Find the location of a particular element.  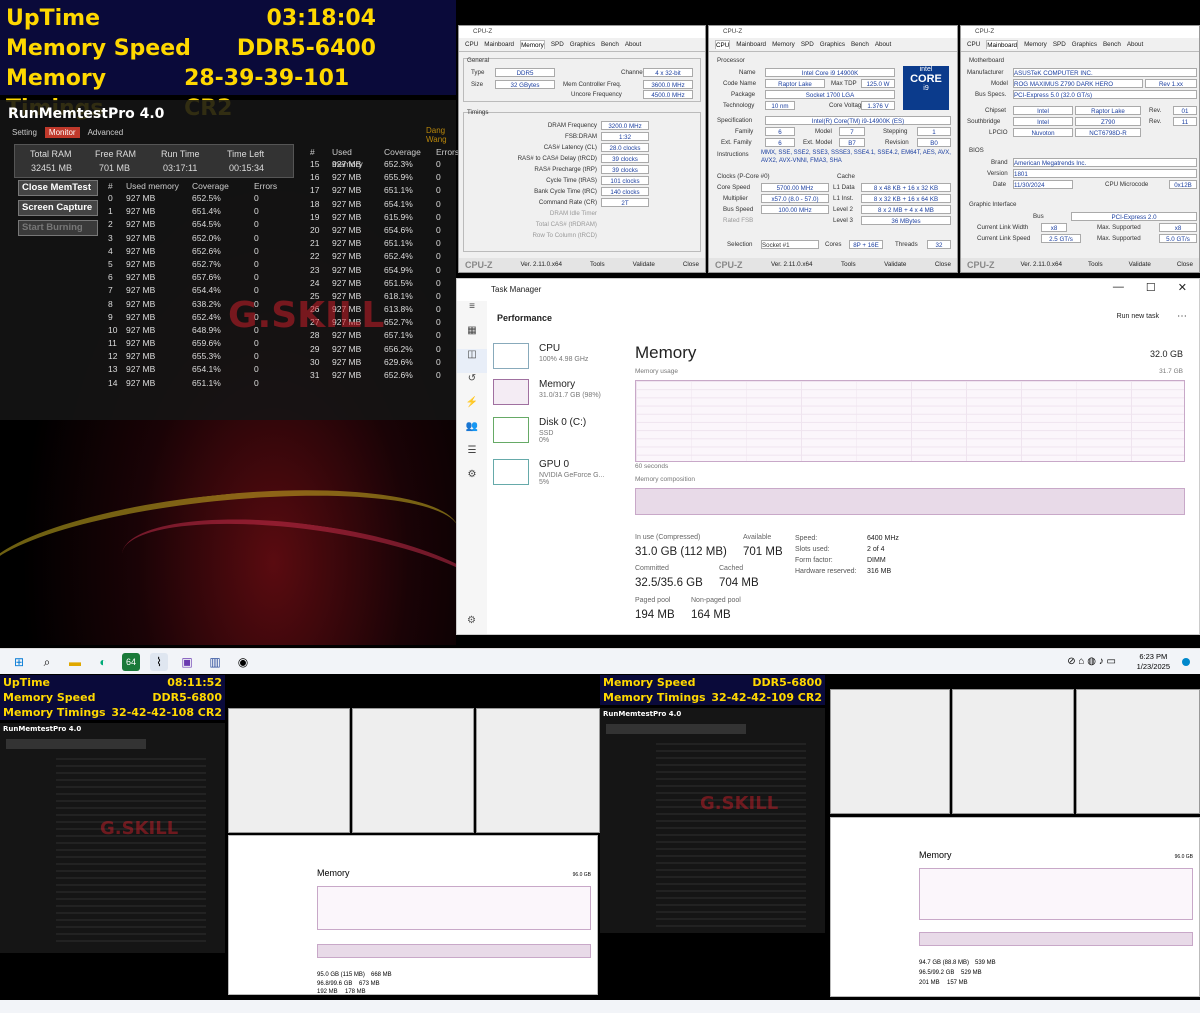

cpuz-icon: ▣ is located at coordinates (187, 662).